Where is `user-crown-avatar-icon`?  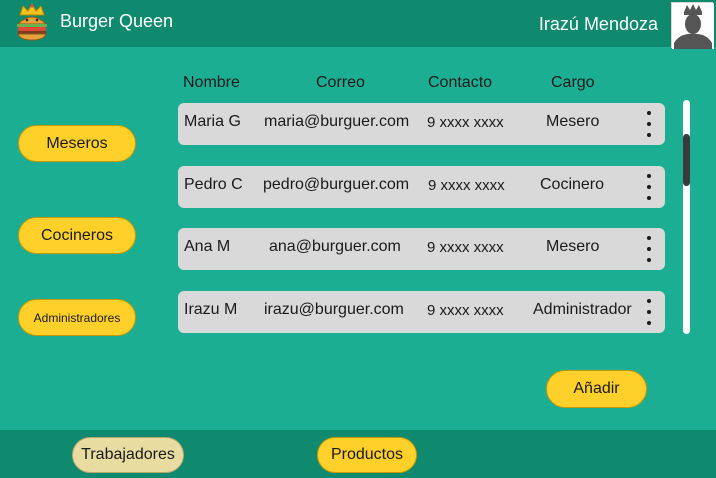
user-crown-avatar-icon is located at coordinates (692, 25).